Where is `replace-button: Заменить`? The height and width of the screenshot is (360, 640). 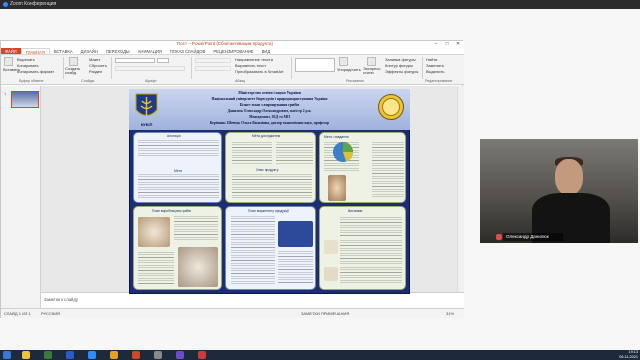
replace-button: Заменить is located at coordinates (435, 65).